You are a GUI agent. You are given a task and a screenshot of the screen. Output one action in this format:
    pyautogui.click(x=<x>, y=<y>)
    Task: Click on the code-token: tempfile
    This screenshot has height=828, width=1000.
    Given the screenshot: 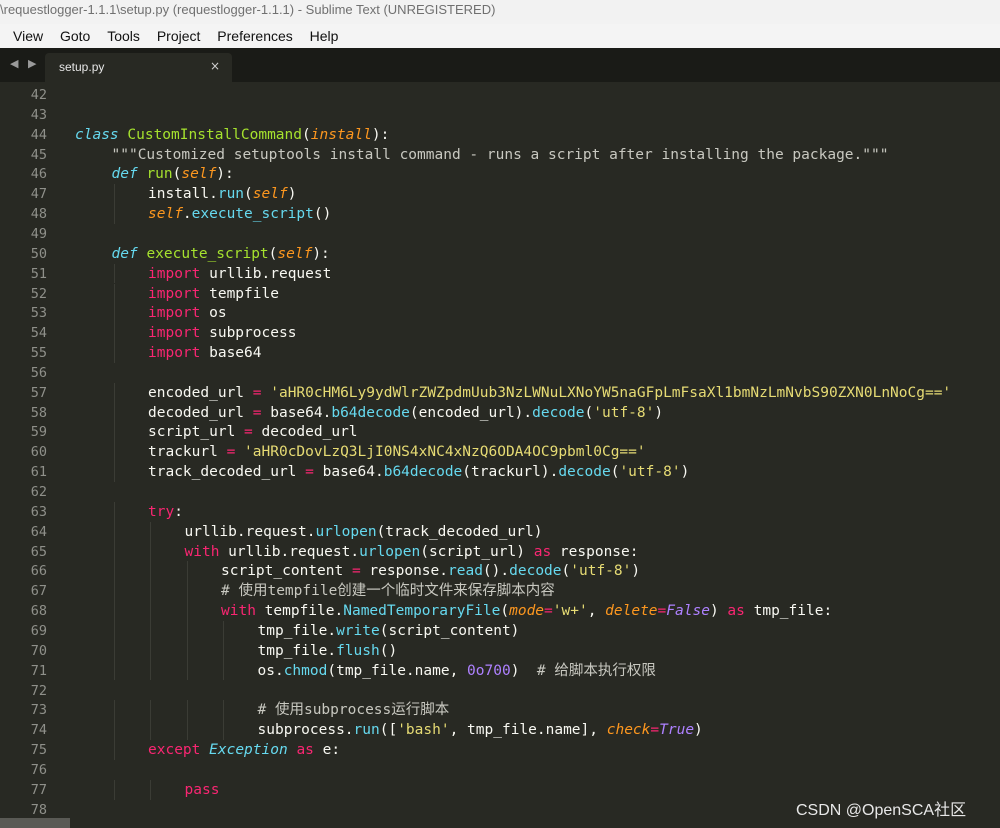 What is the action you would take?
    pyautogui.click(x=239, y=293)
    